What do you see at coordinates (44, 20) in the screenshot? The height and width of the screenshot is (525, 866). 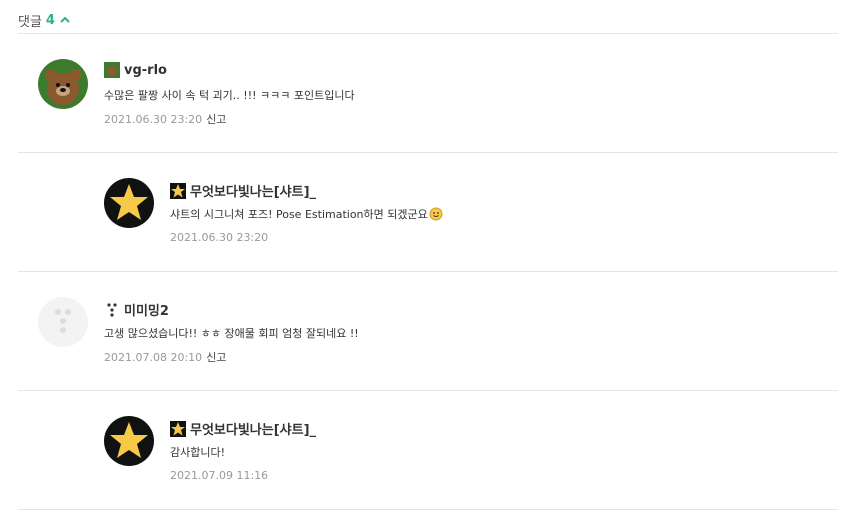 I see `comments-header: 댓글 4` at bounding box center [44, 20].